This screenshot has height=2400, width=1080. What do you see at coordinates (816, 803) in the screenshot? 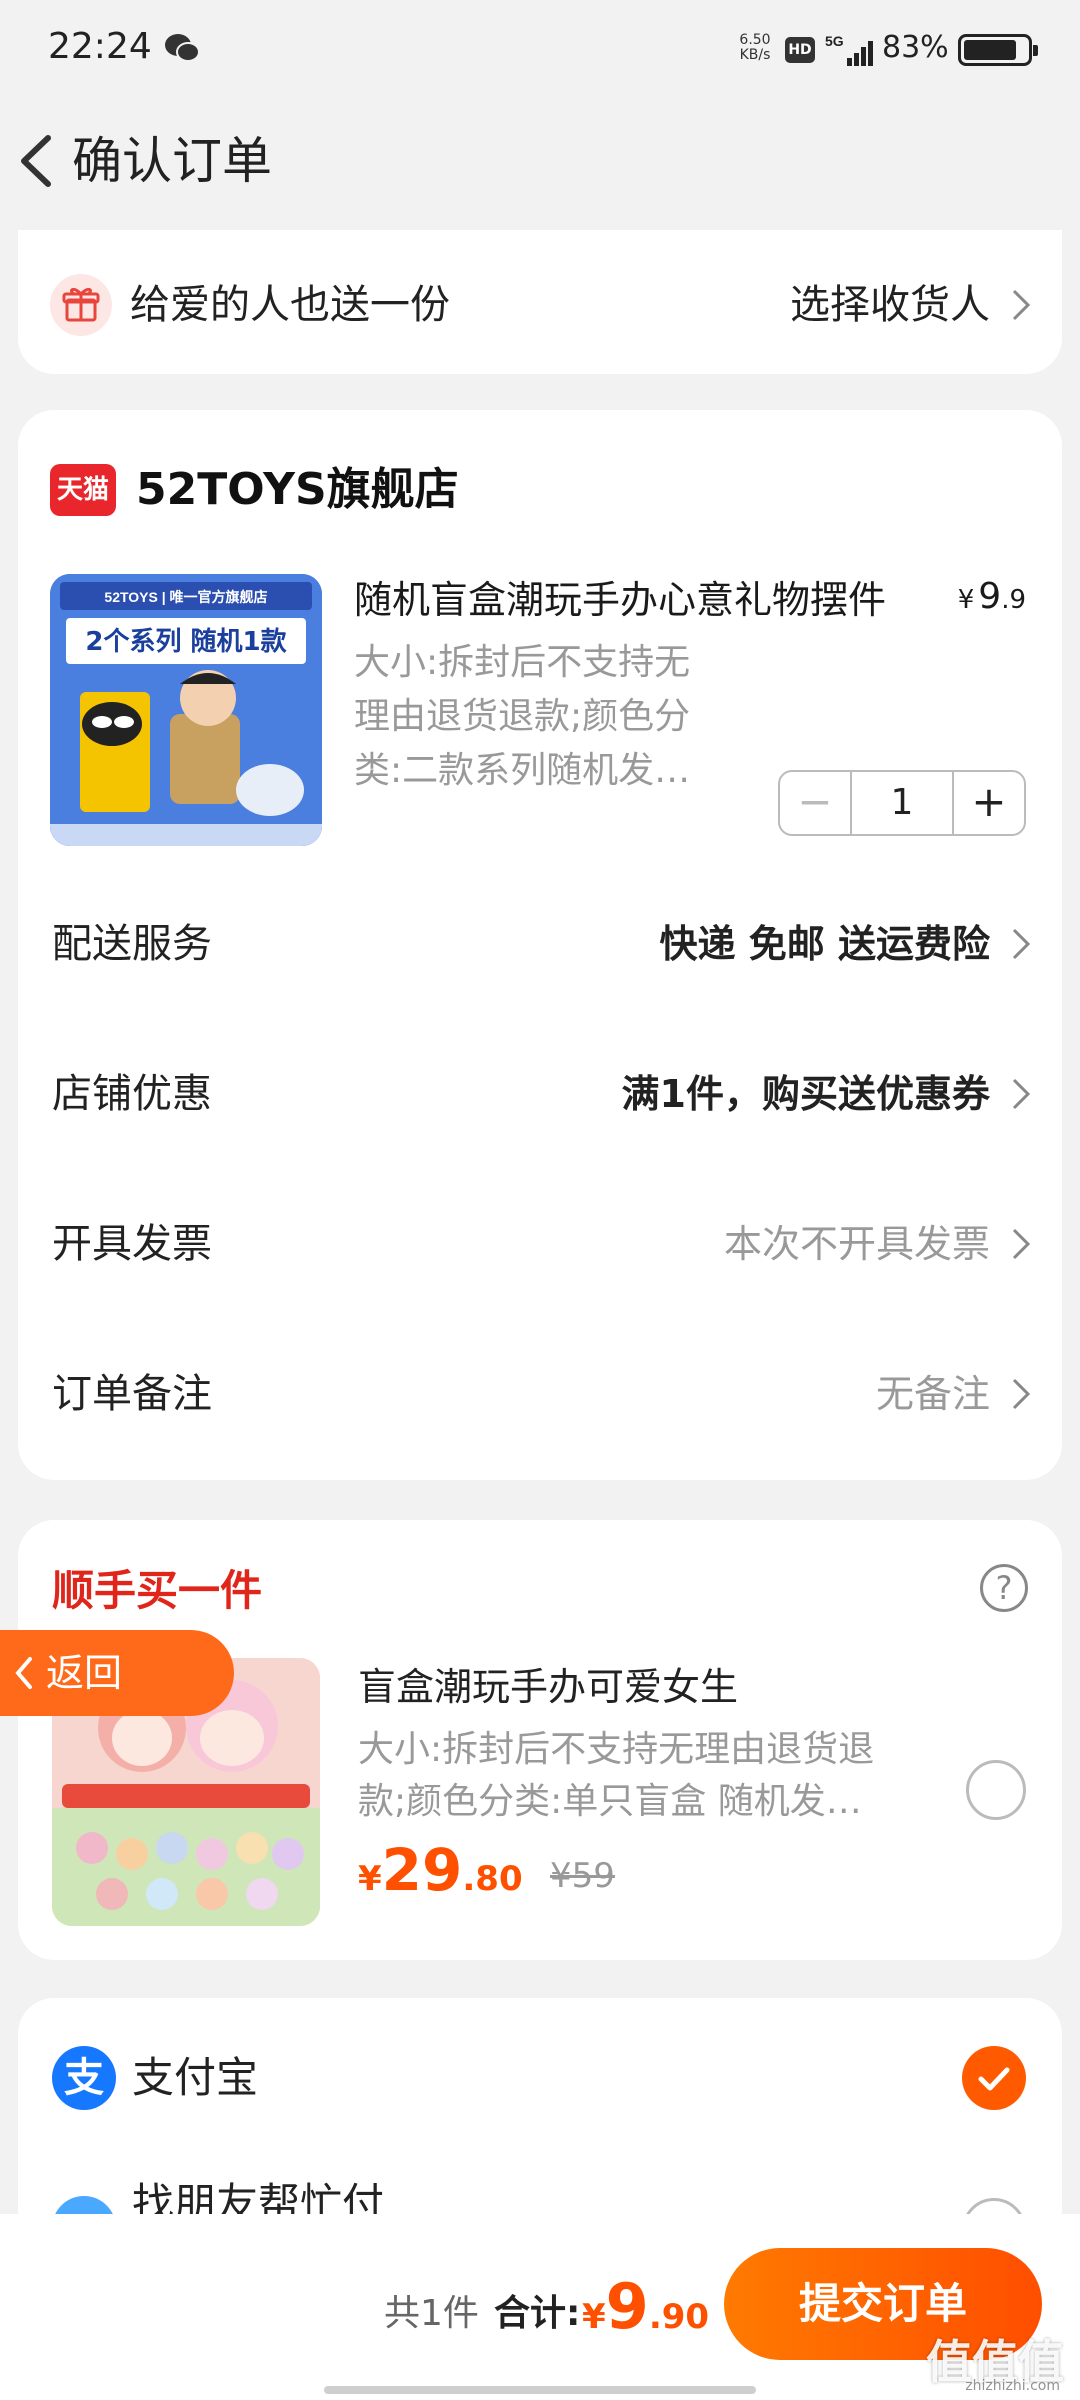
I see `decrease-button: −` at bounding box center [816, 803].